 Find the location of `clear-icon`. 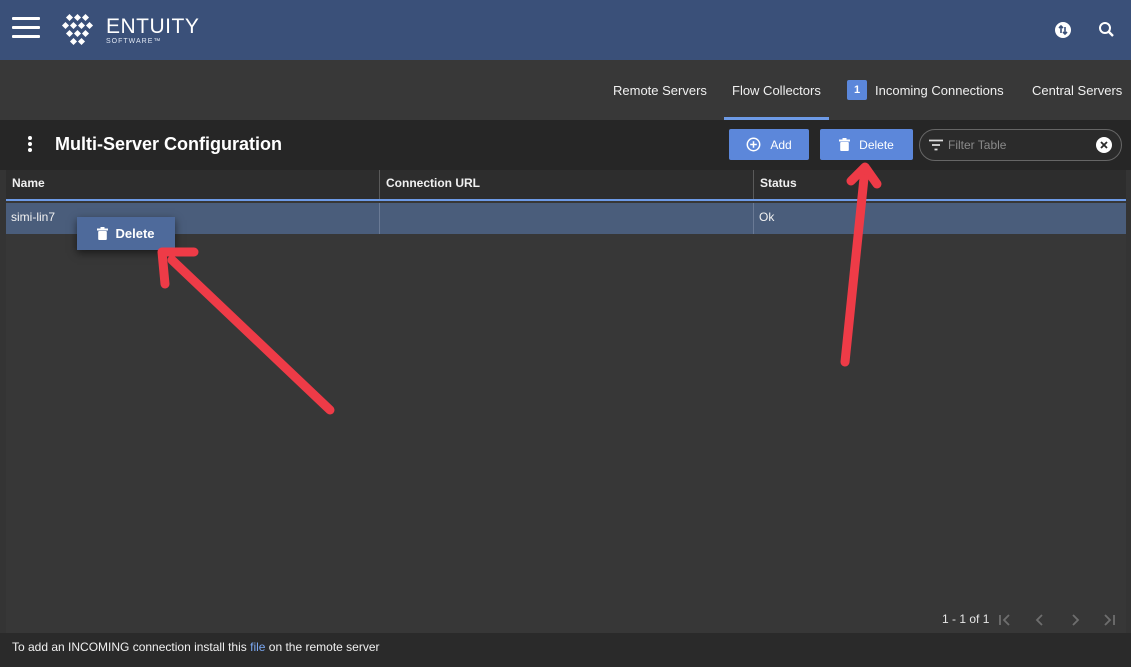

clear-icon is located at coordinates (1104, 145).